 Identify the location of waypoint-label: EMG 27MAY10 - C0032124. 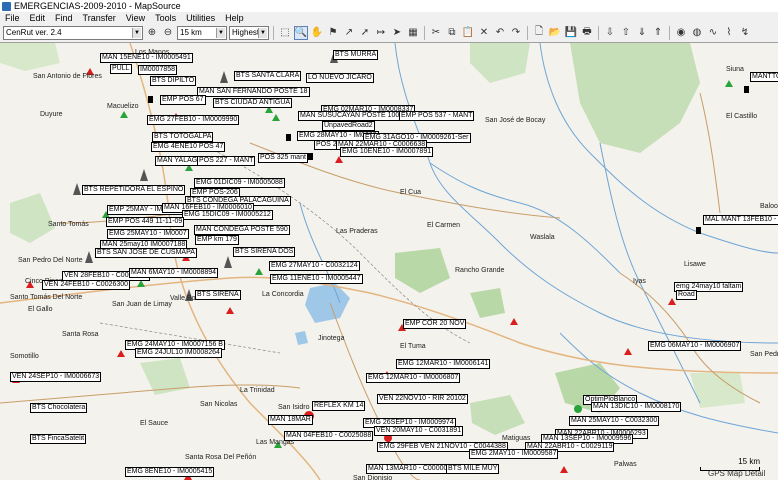
(314, 266).